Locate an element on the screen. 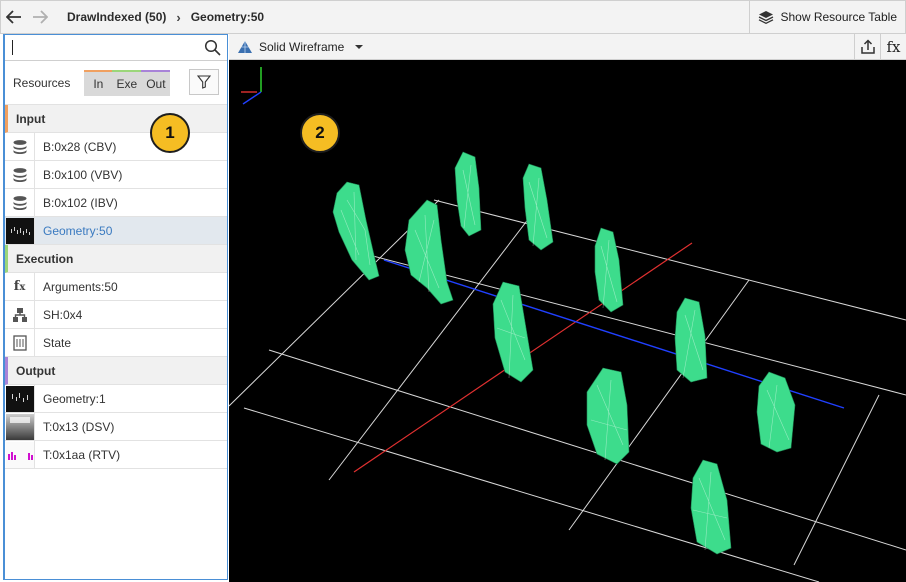  export-button is located at coordinates (867, 47).